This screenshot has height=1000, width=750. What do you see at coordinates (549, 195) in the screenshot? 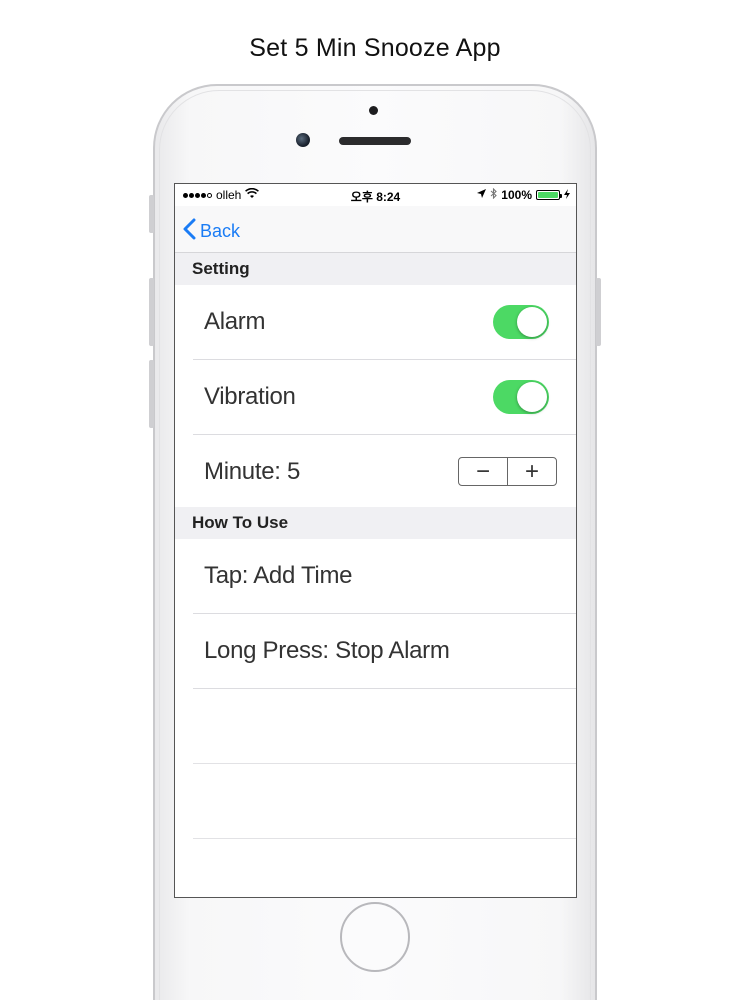
I see `battery-icon` at bounding box center [549, 195].